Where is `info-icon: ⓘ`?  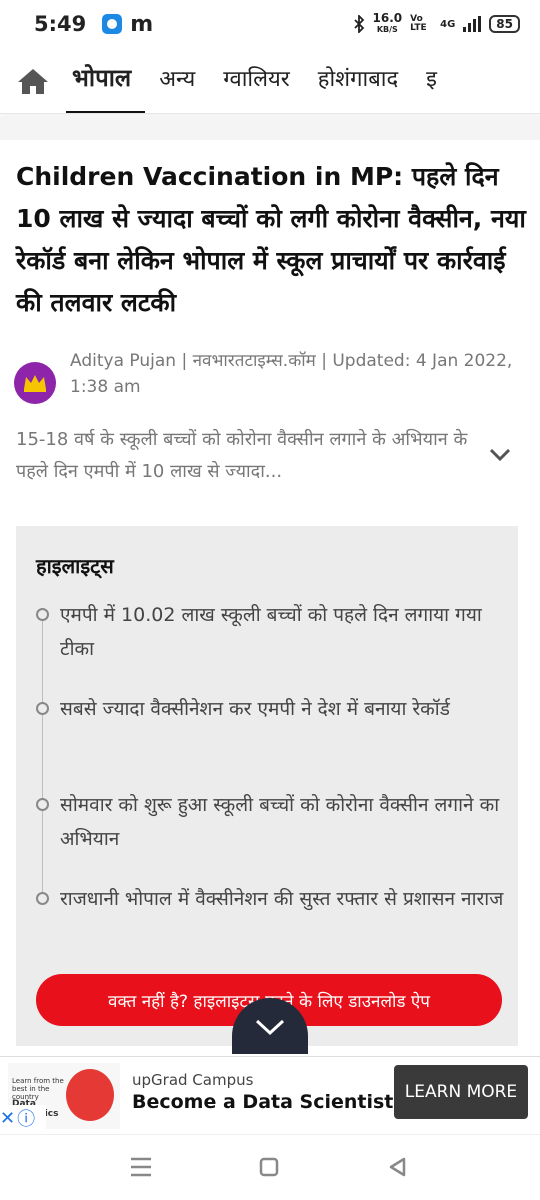 info-icon: ⓘ is located at coordinates (26, 1118).